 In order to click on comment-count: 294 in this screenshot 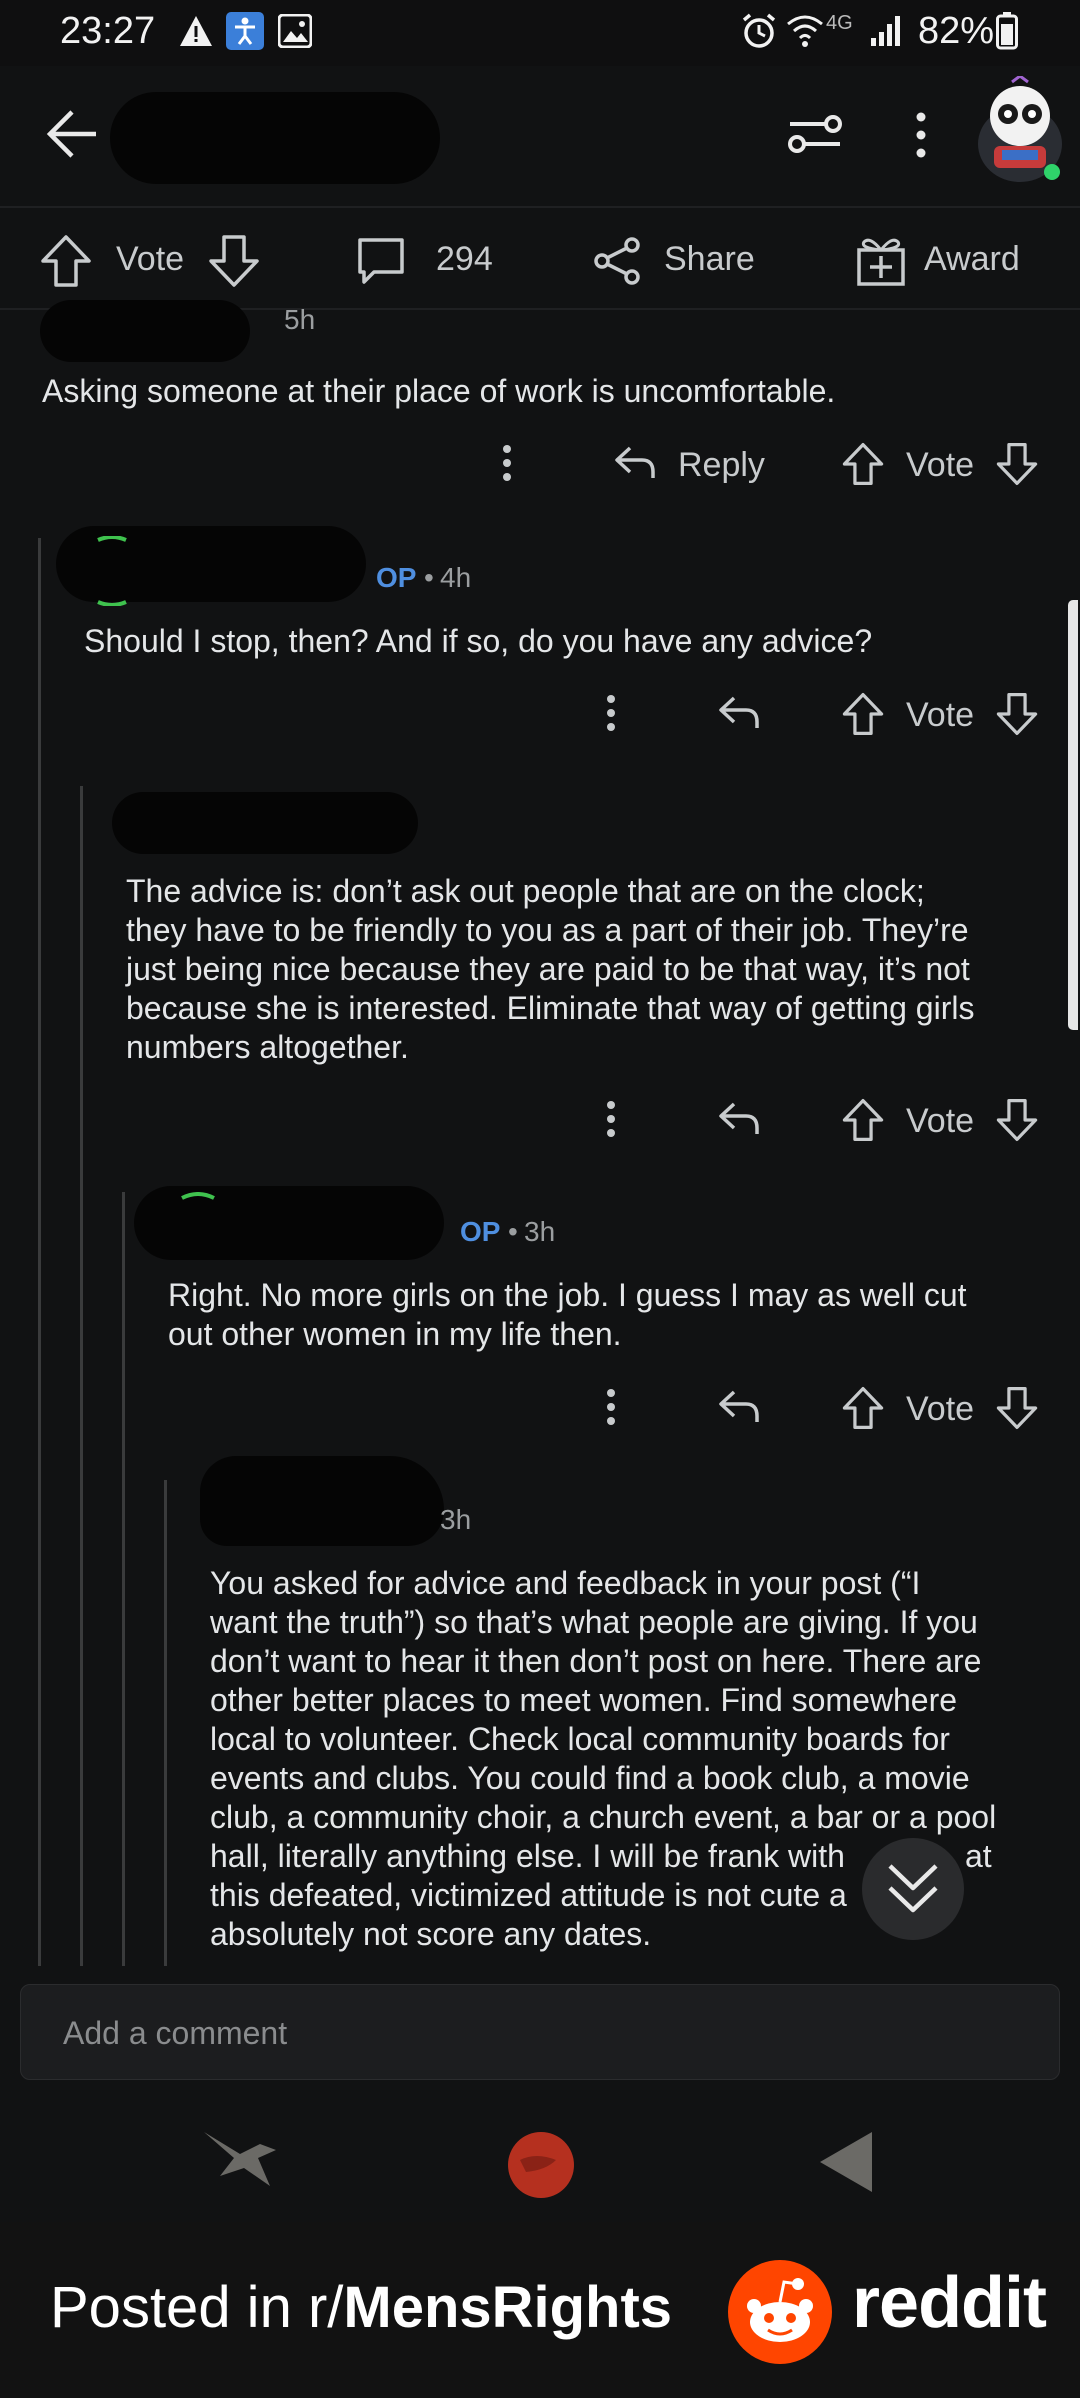, I will do `click(464, 259)`.